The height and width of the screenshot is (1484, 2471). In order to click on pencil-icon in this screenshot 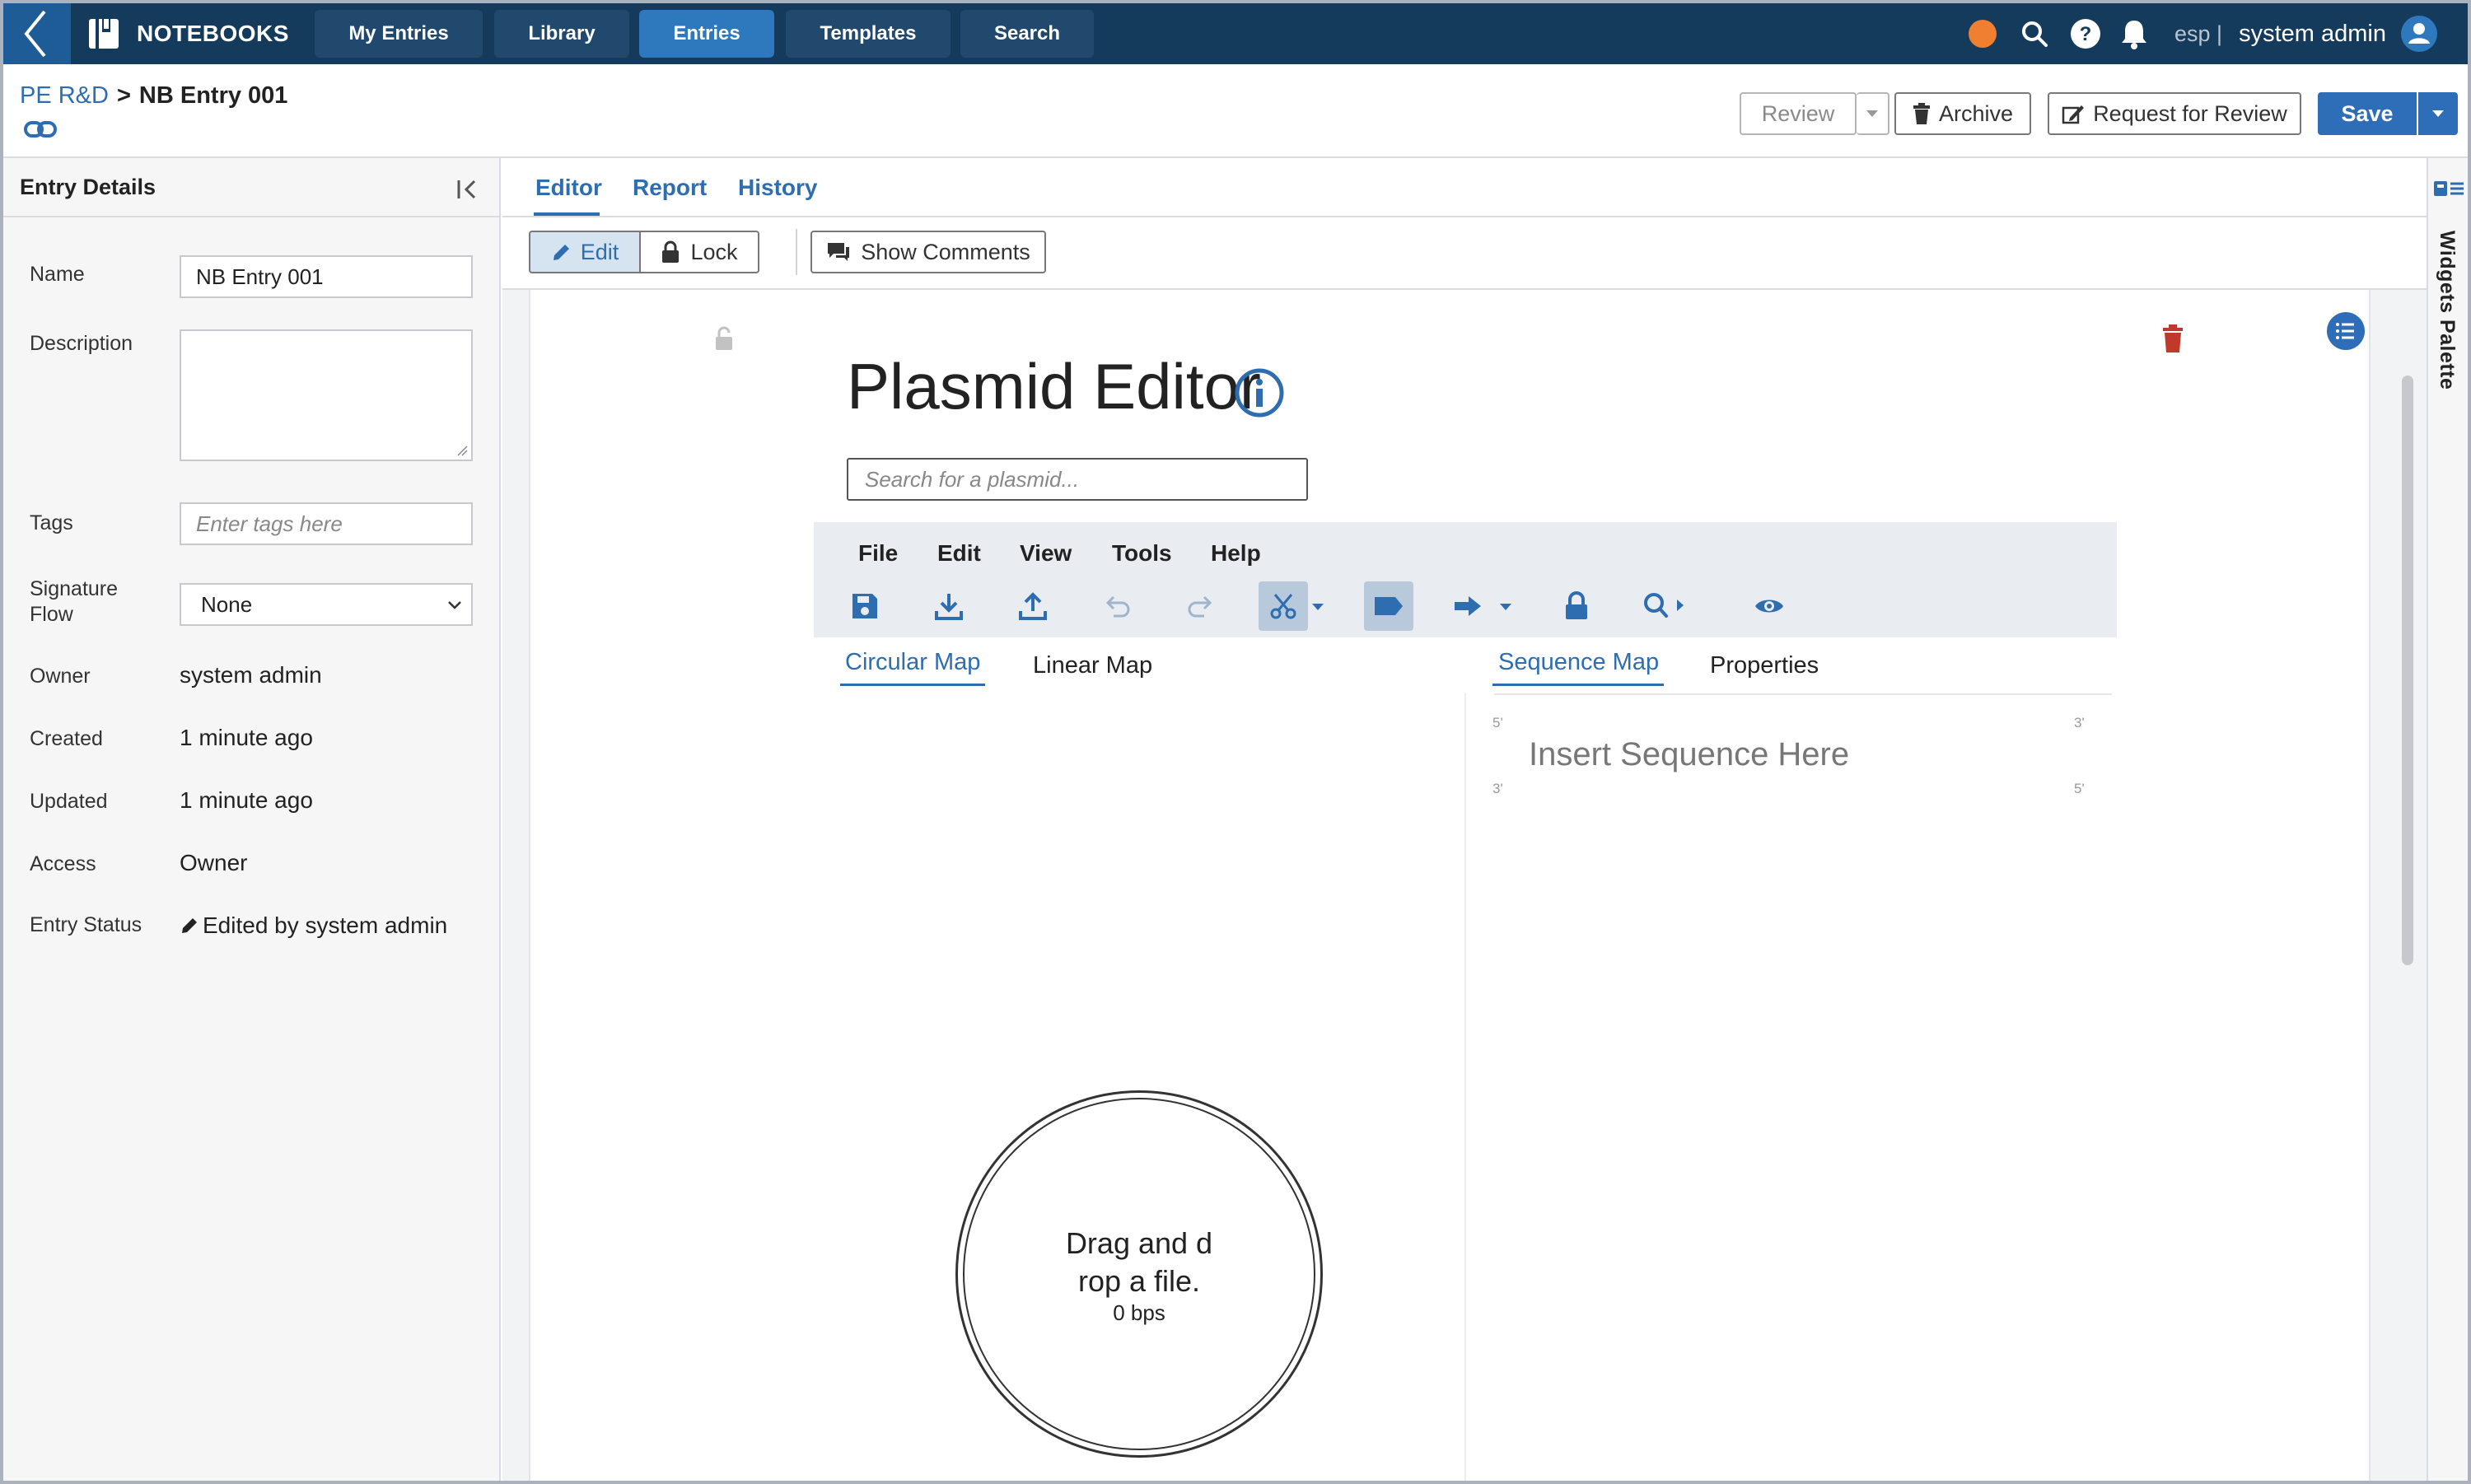, I will do `click(189, 925)`.